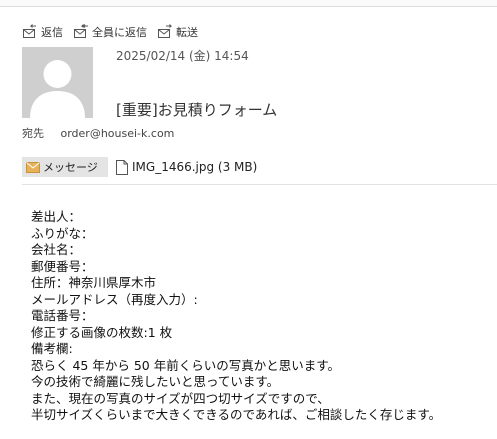 The width and height of the screenshot is (497, 439). Describe the element at coordinates (122, 167) in the screenshot. I see `file-icon` at that location.